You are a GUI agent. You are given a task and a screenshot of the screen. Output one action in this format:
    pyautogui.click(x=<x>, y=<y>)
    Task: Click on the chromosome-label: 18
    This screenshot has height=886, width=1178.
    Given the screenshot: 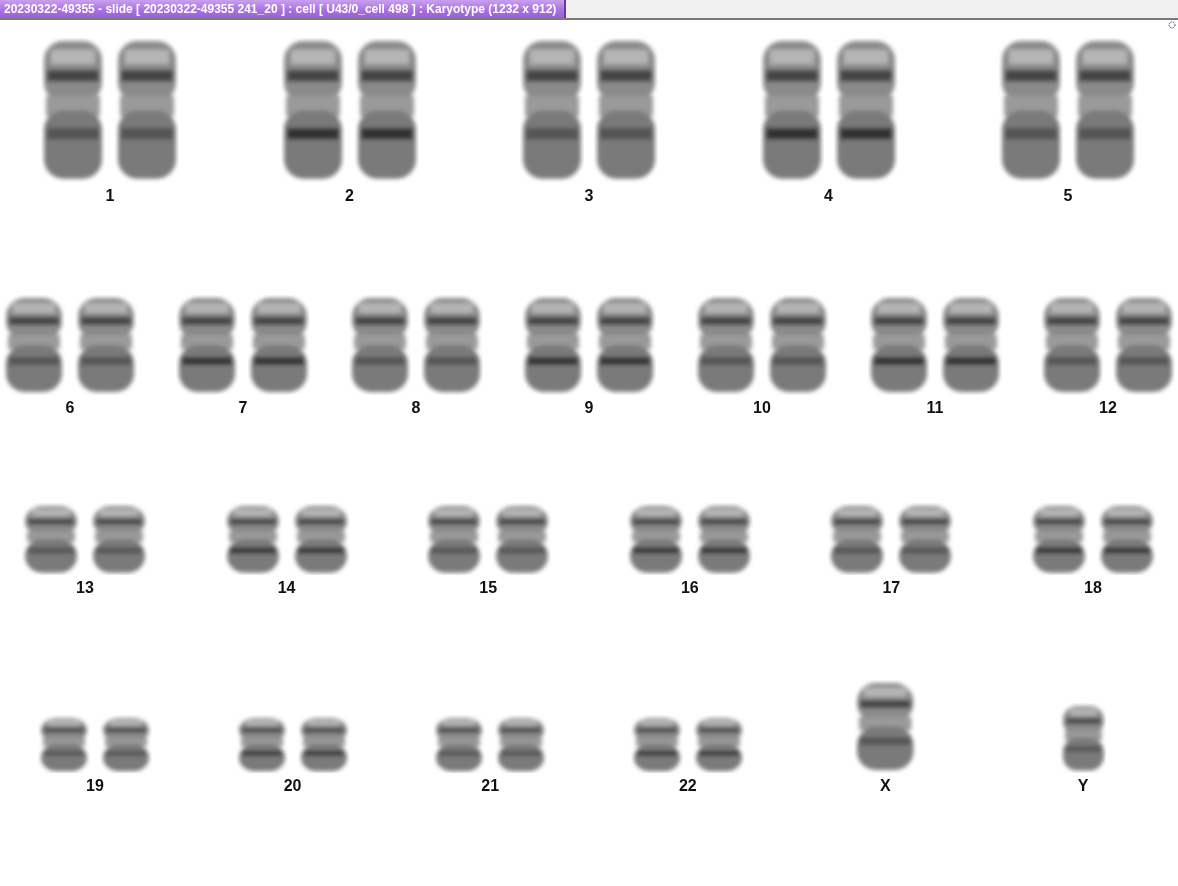 What is the action you would take?
    pyautogui.click(x=1093, y=588)
    